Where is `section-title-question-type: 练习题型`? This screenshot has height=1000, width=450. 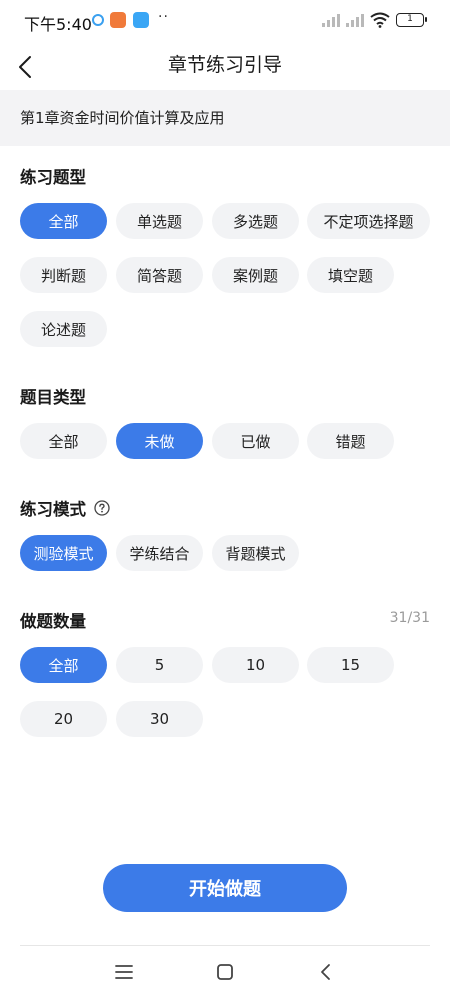
section-title-question-type: 练习题型 is located at coordinates (53, 176).